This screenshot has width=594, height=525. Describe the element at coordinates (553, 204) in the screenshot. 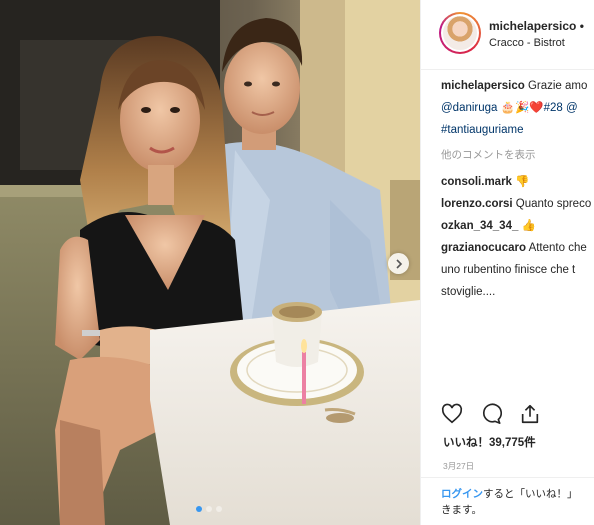

I see `comment-text: Quanto spreco` at that location.